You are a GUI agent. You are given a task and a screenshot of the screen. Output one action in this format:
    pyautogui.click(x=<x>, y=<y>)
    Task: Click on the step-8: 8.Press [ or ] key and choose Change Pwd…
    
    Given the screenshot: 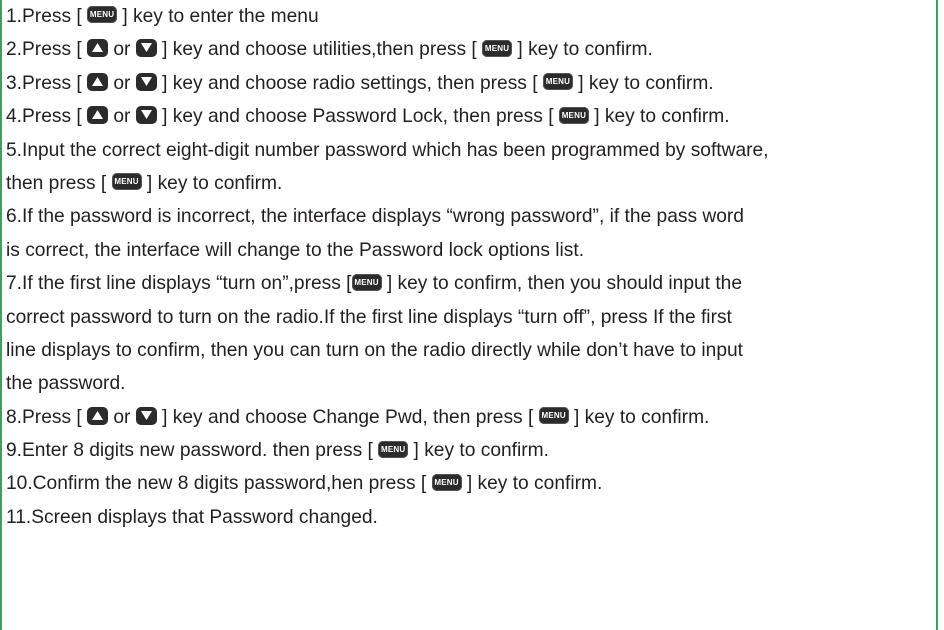 What is the action you would take?
    pyautogui.click(x=358, y=417)
    